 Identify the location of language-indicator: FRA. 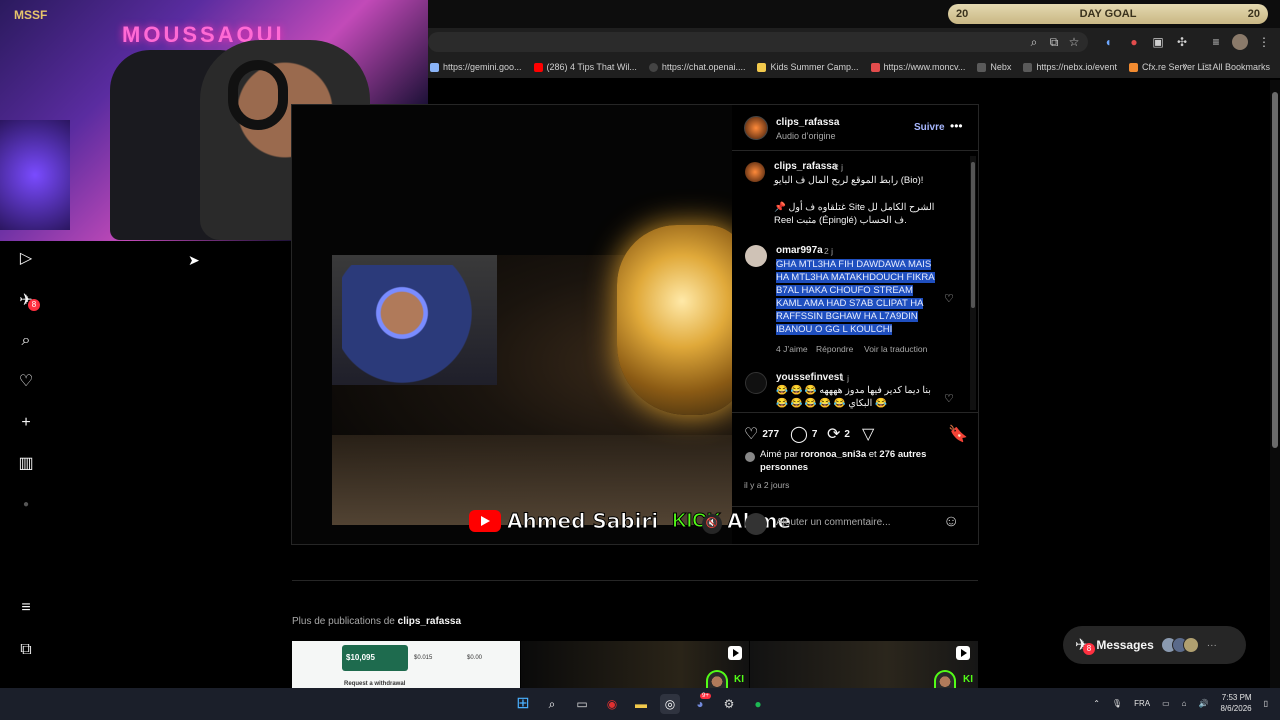
(1142, 703).